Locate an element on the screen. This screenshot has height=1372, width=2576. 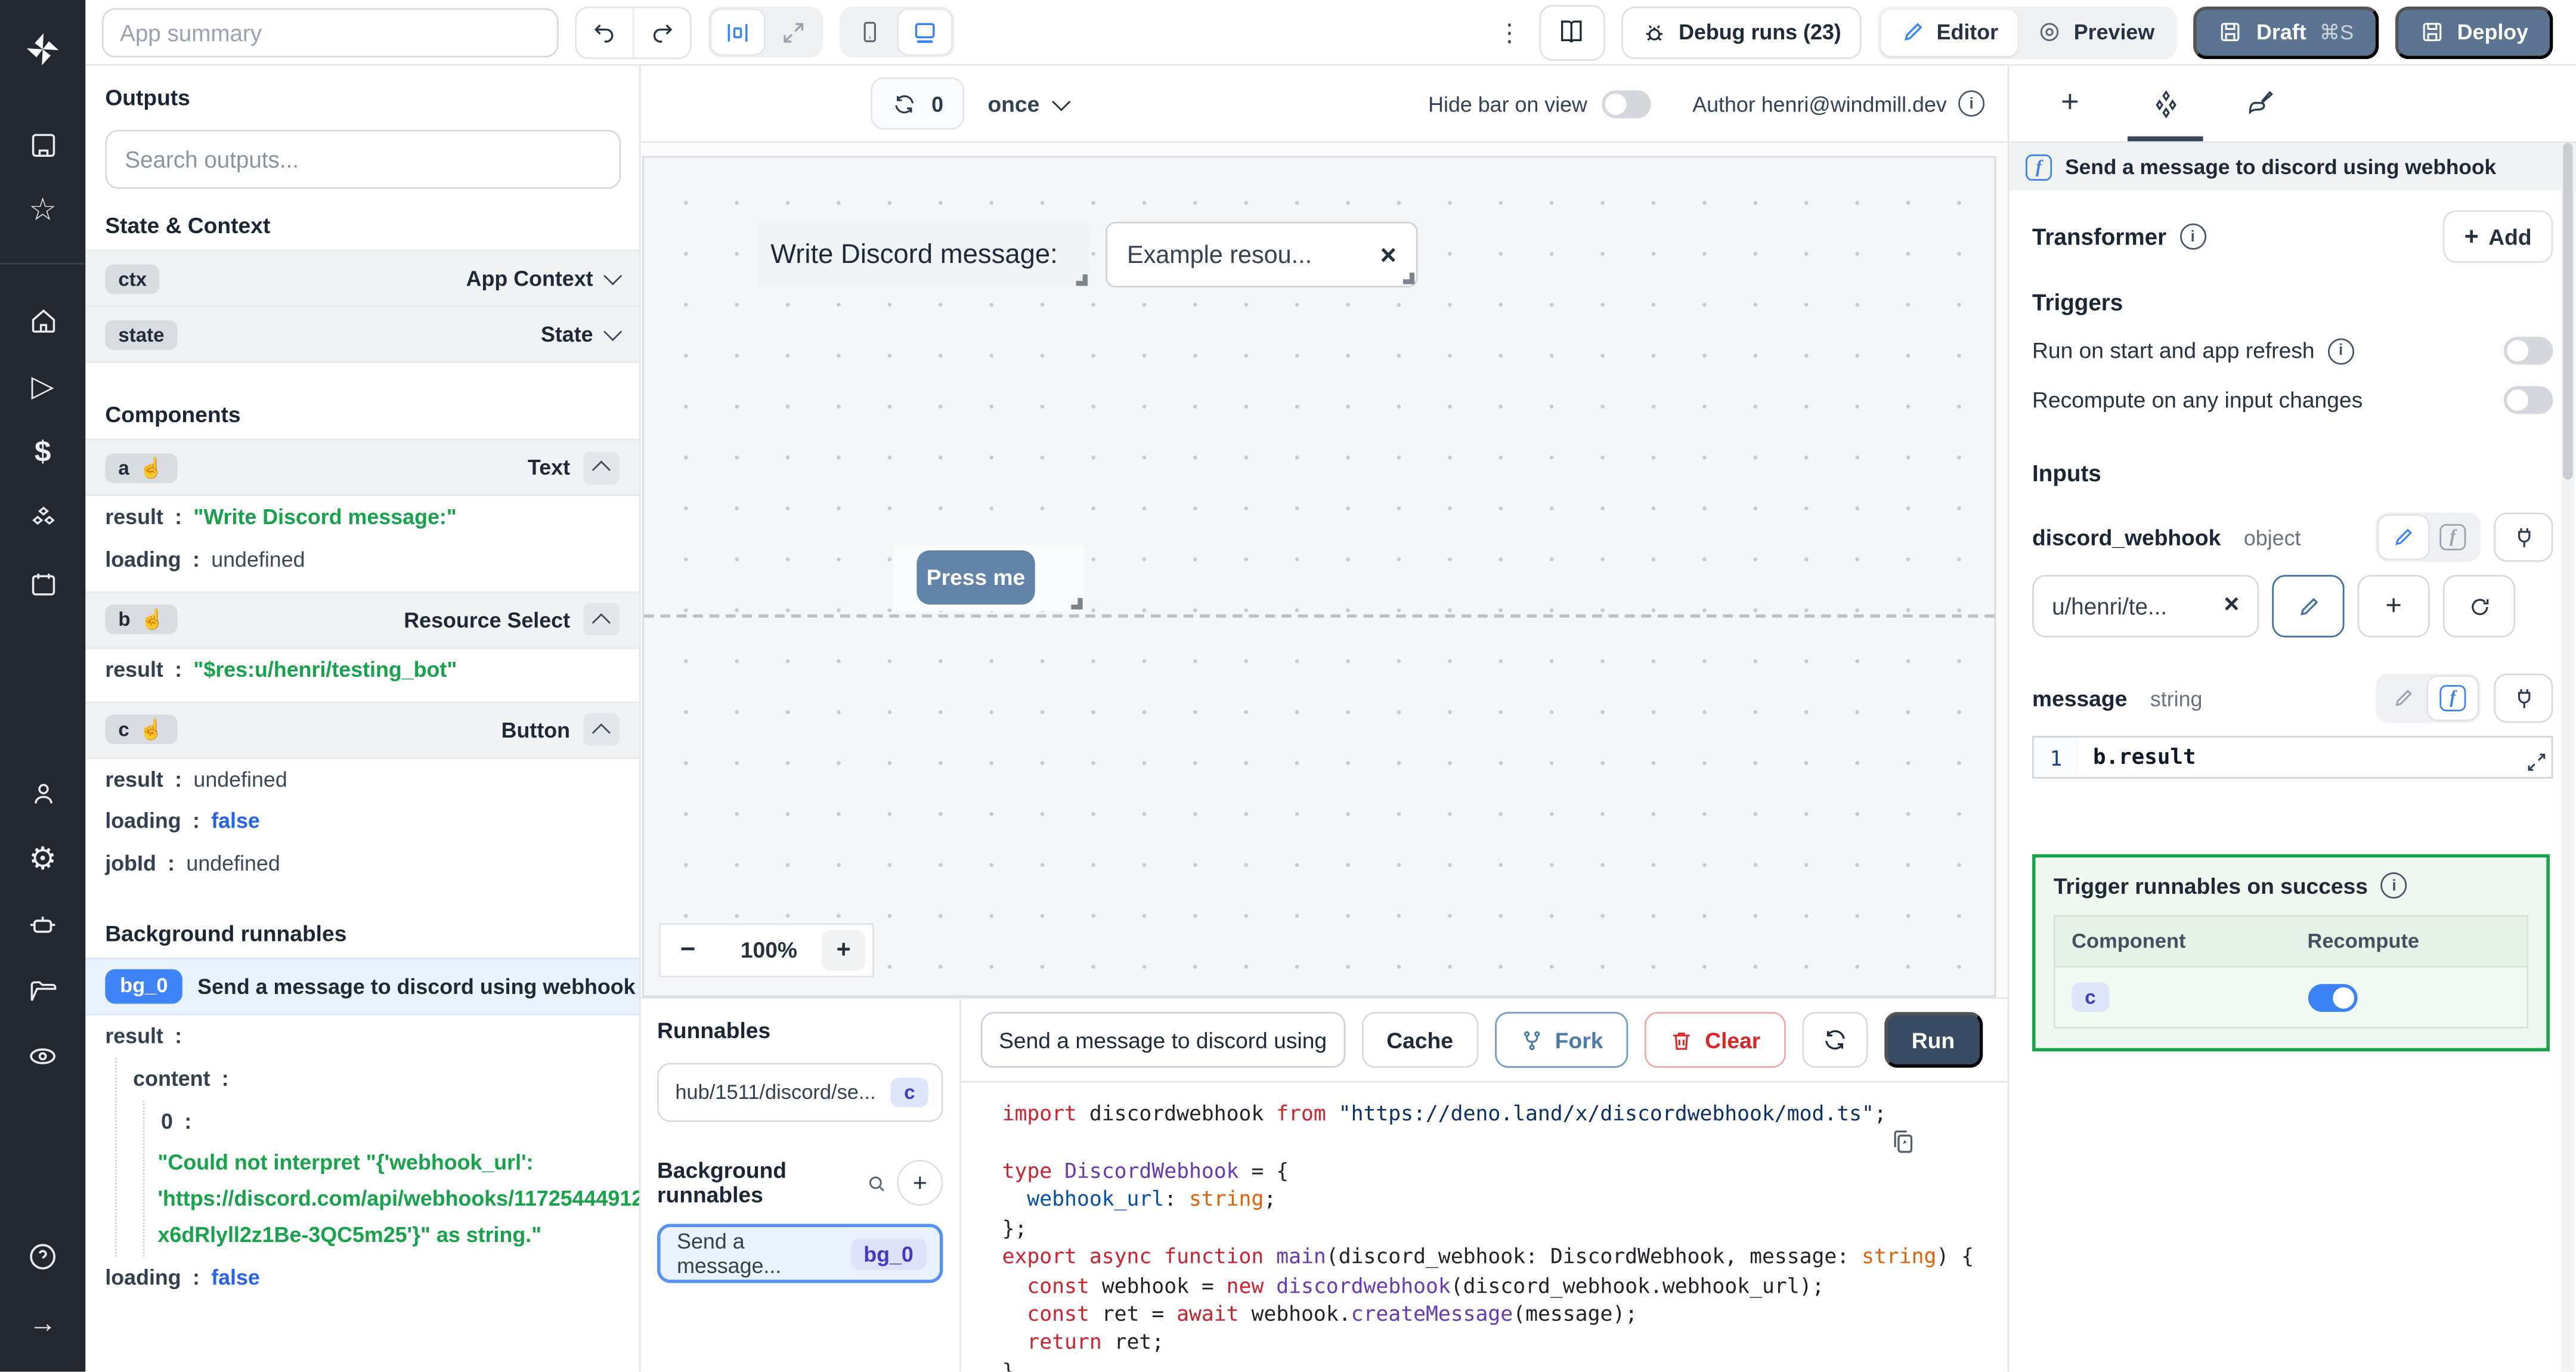
tab-component-settings is located at coordinates (2165, 103).